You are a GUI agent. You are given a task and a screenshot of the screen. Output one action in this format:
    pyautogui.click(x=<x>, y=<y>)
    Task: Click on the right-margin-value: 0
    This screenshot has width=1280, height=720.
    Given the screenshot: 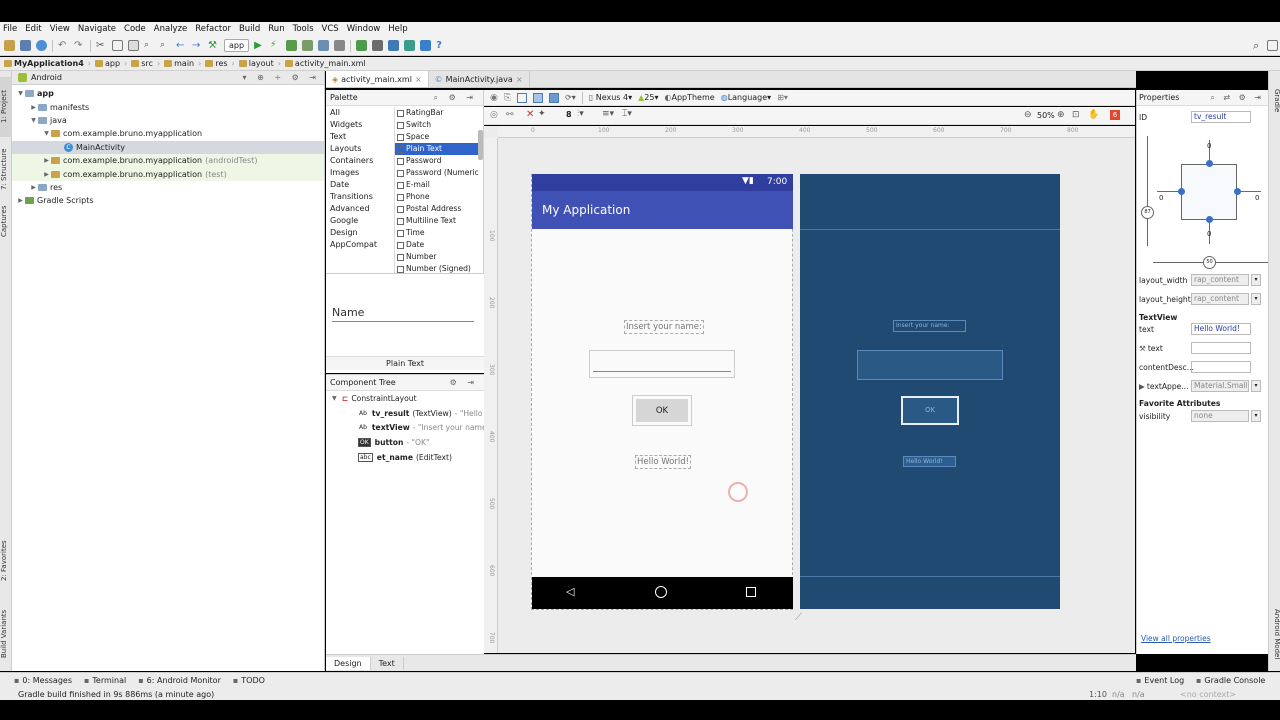 What is the action you would take?
    pyautogui.click(x=1257, y=198)
    